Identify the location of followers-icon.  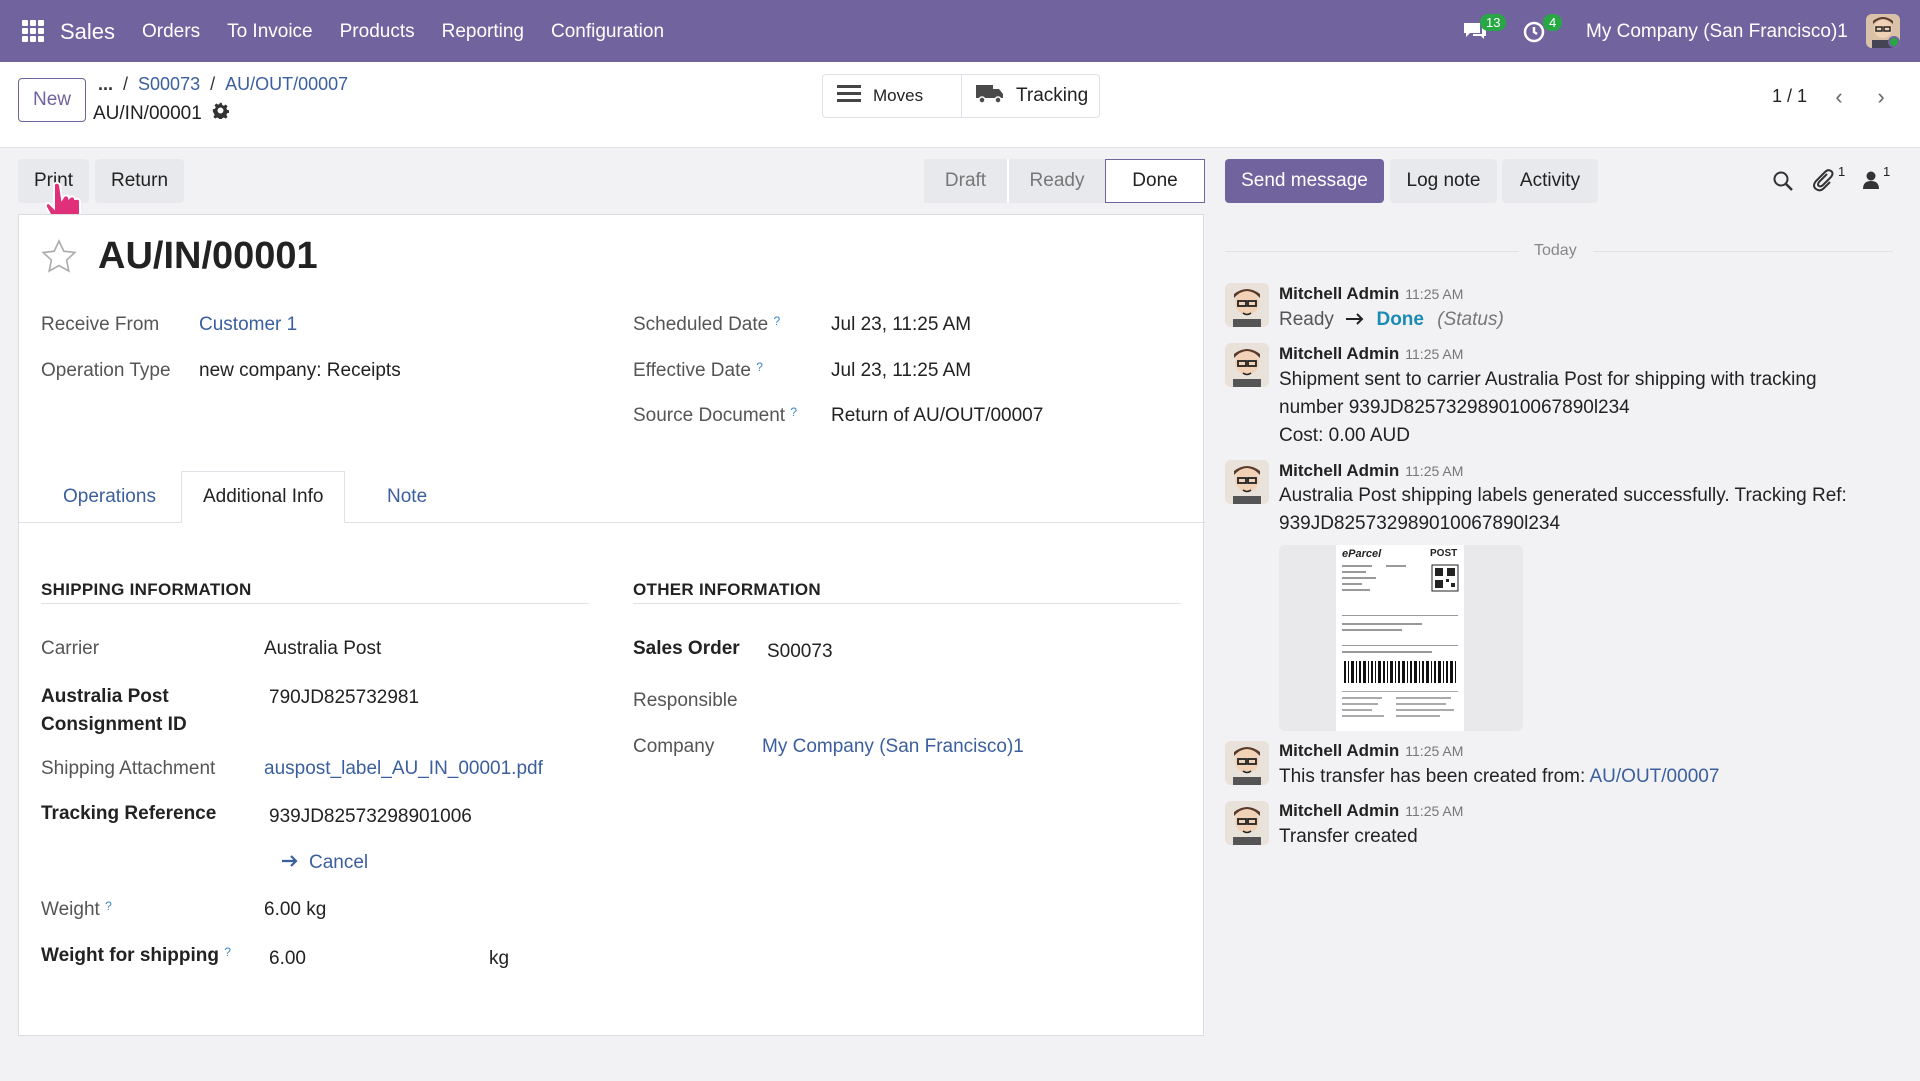
(1871, 183).